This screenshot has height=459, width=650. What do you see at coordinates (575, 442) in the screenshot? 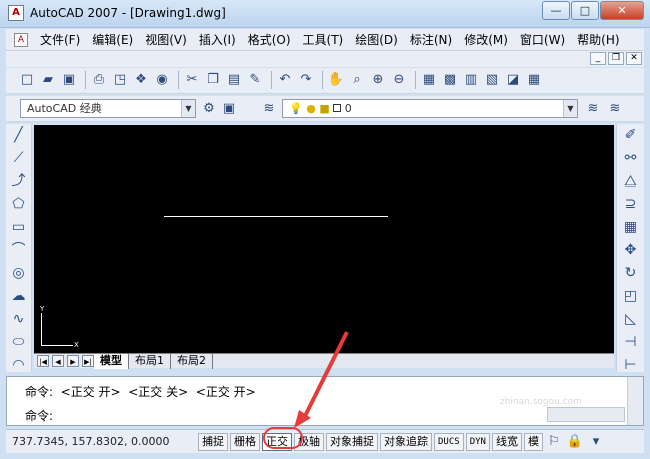
I see `lock-icon: 🔒` at bounding box center [575, 442].